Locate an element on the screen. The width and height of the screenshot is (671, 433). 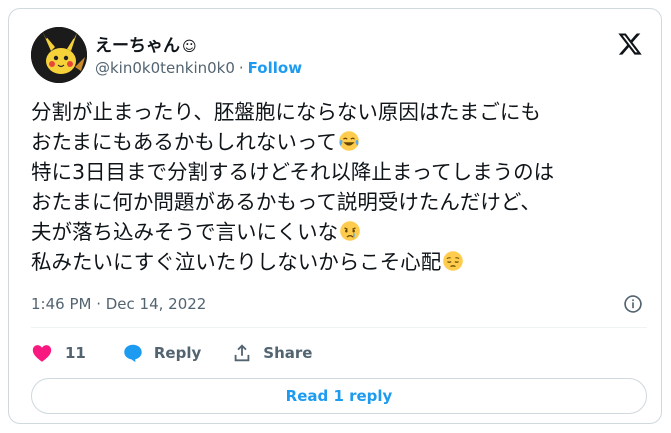
author-display-name: えーちゃん ☺ is located at coordinates (146, 43).